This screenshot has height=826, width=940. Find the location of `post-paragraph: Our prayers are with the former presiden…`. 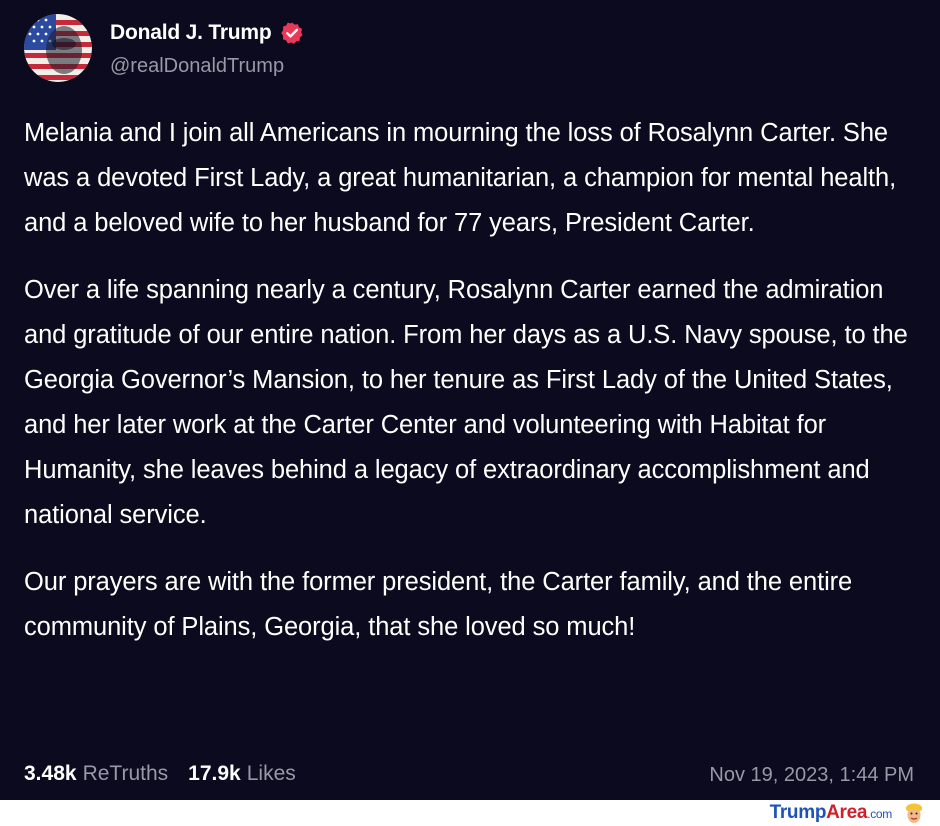

post-paragraph: Our prayers are with the former presiden… is located at coordinates (438, 604).